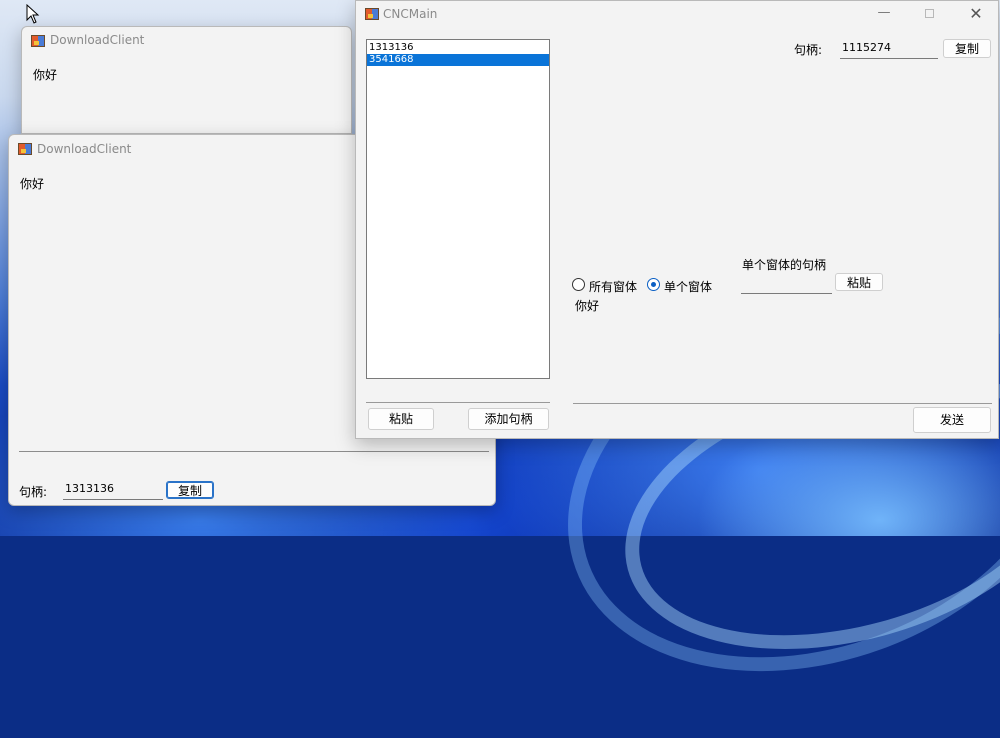 The height and width of the screenshot is (738, 1000). I want to click on list-item: 1313136, so click(458, 48).